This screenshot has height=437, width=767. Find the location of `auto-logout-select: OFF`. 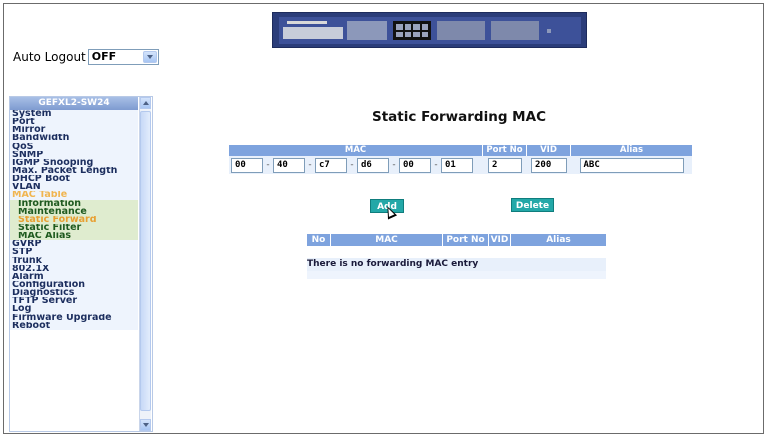

auto-logout-select: OFF is located at coordinates (123, 57).